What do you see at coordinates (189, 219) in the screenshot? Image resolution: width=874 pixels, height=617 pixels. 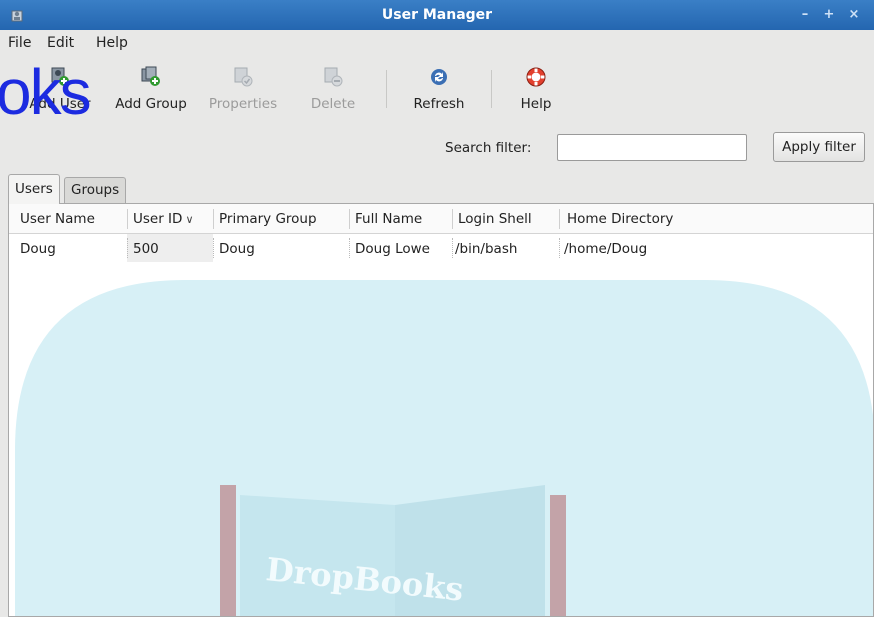 I see `sort-descending-icon: ∨` at bounding box center [189, 219].